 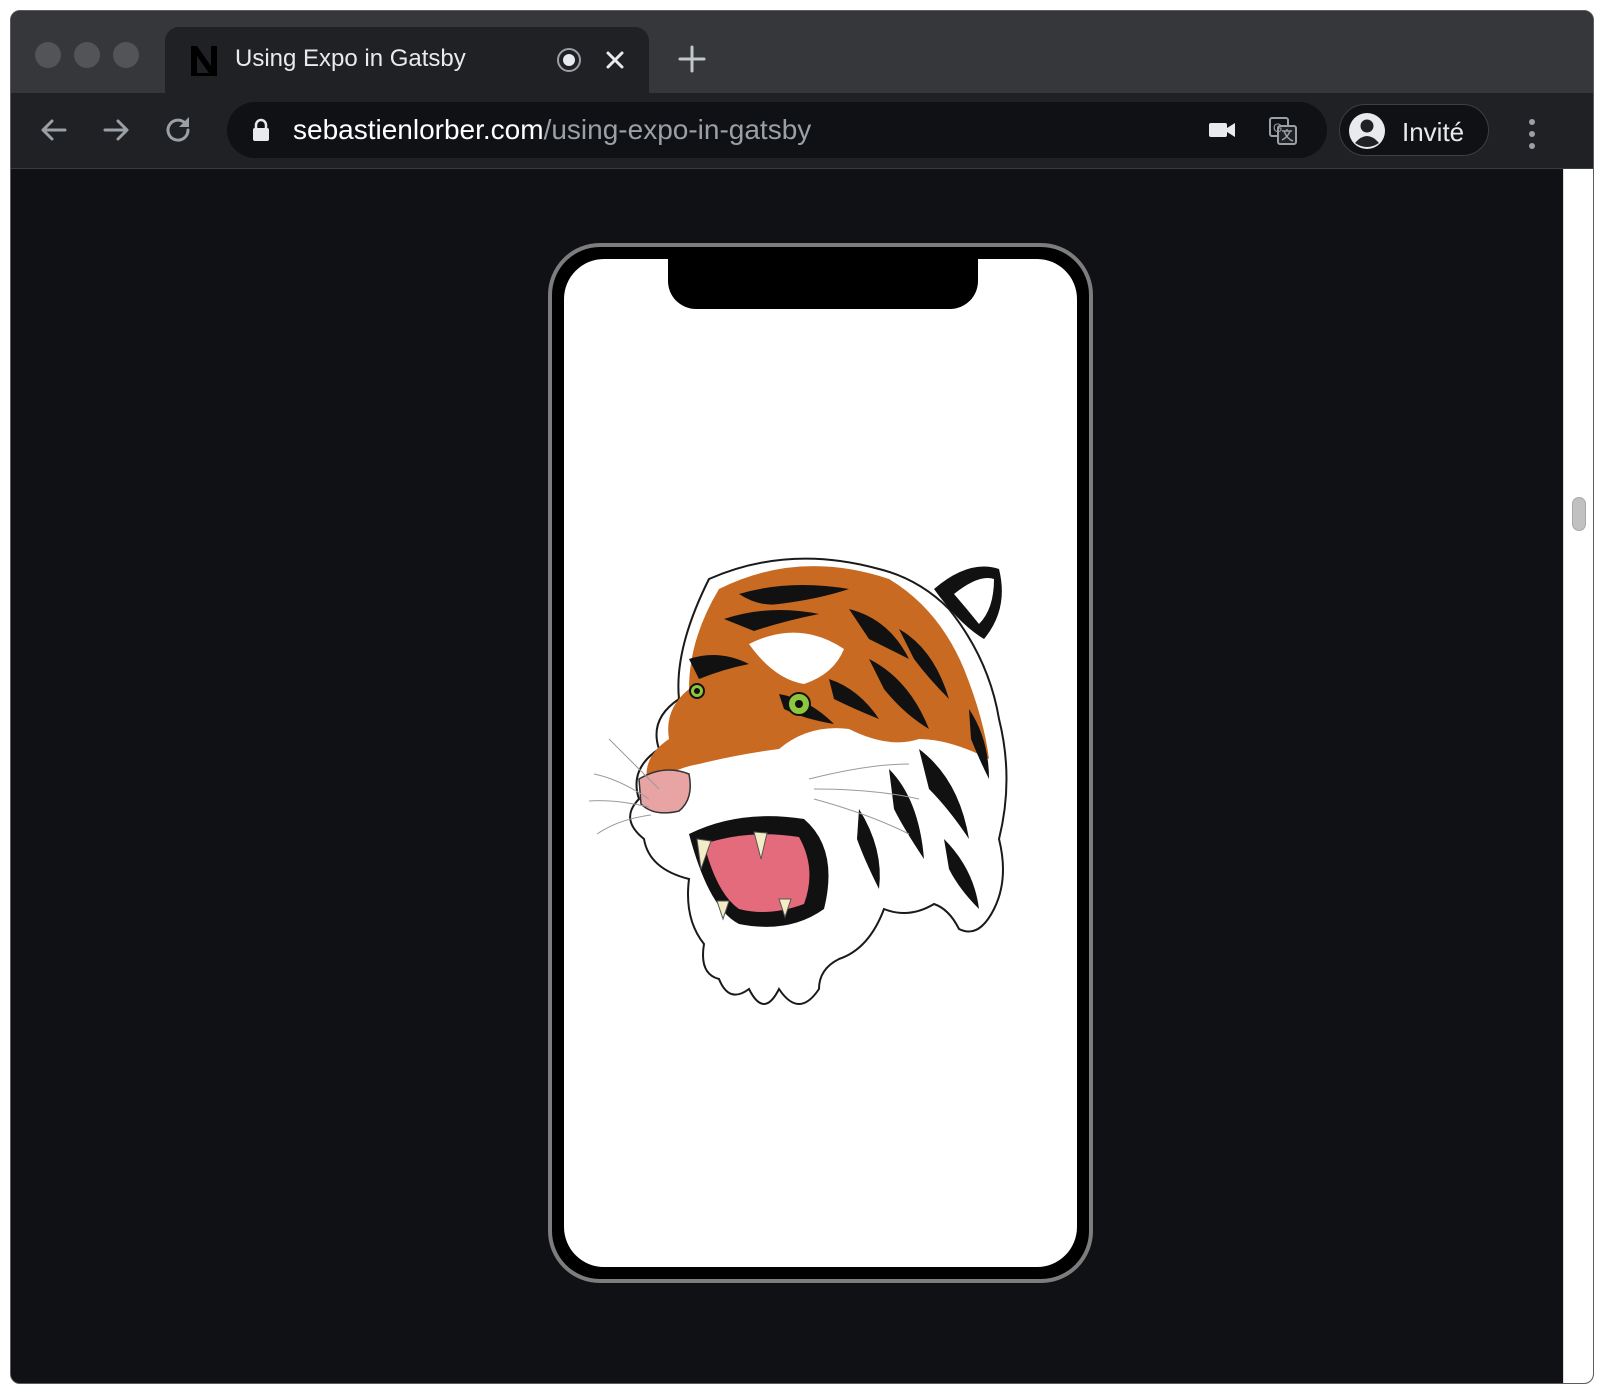 What do you see at coordinates (1283, 131) in the screenshot?
I see `translate-icon: G` at bounding box center [1283, 131].